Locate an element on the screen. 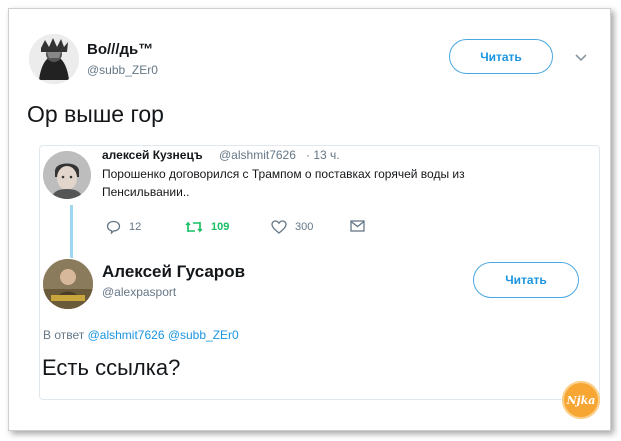 The width and height of the screenshot is (621, 441). reply-context: В ответ @alshmit7626 @subb_ZEr0 is located at coordinates (141, 335).